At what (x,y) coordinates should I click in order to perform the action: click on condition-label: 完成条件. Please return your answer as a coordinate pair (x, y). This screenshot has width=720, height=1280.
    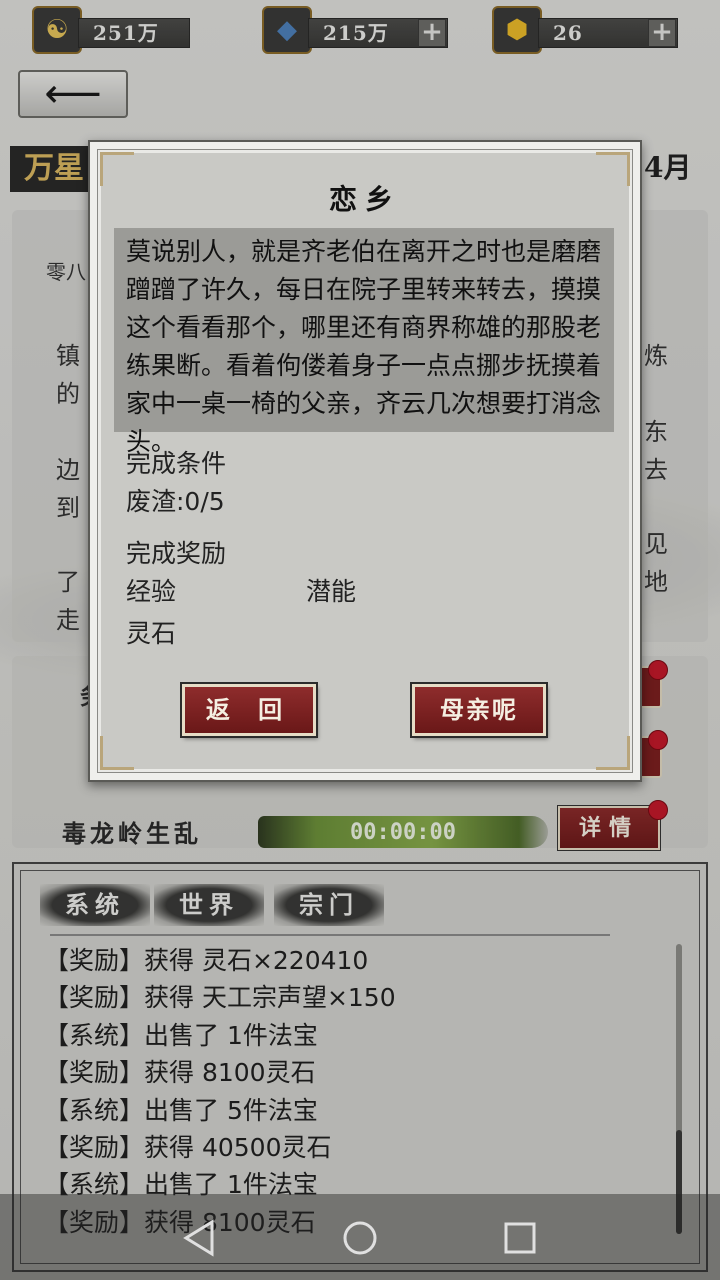
    Looking at the image, I should click on (176, 463).